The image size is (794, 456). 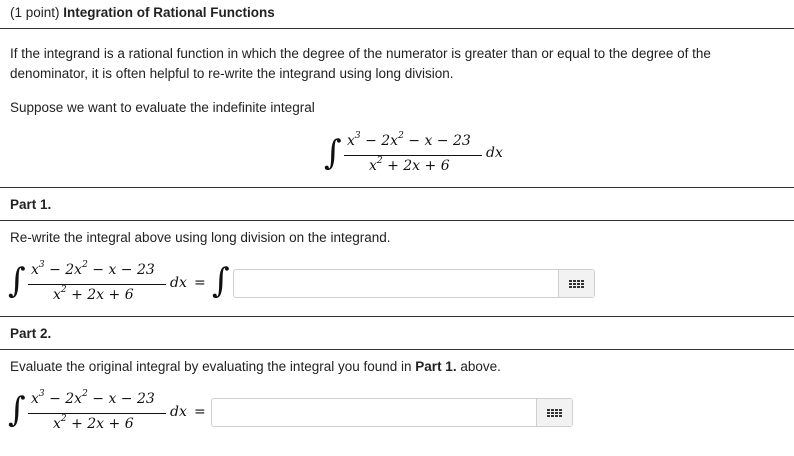 I want to click on part2-math-keyboard-button, so click(x=554, y=412).